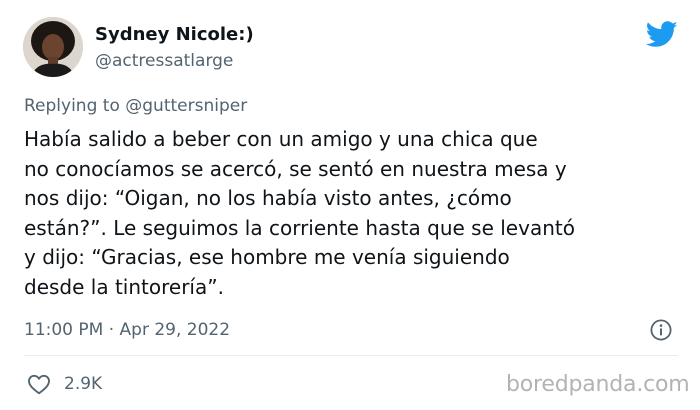  Describe the element at coordinates (164, 61) in the screenshot. I see `author-handle: @actressatlarge` at that location.